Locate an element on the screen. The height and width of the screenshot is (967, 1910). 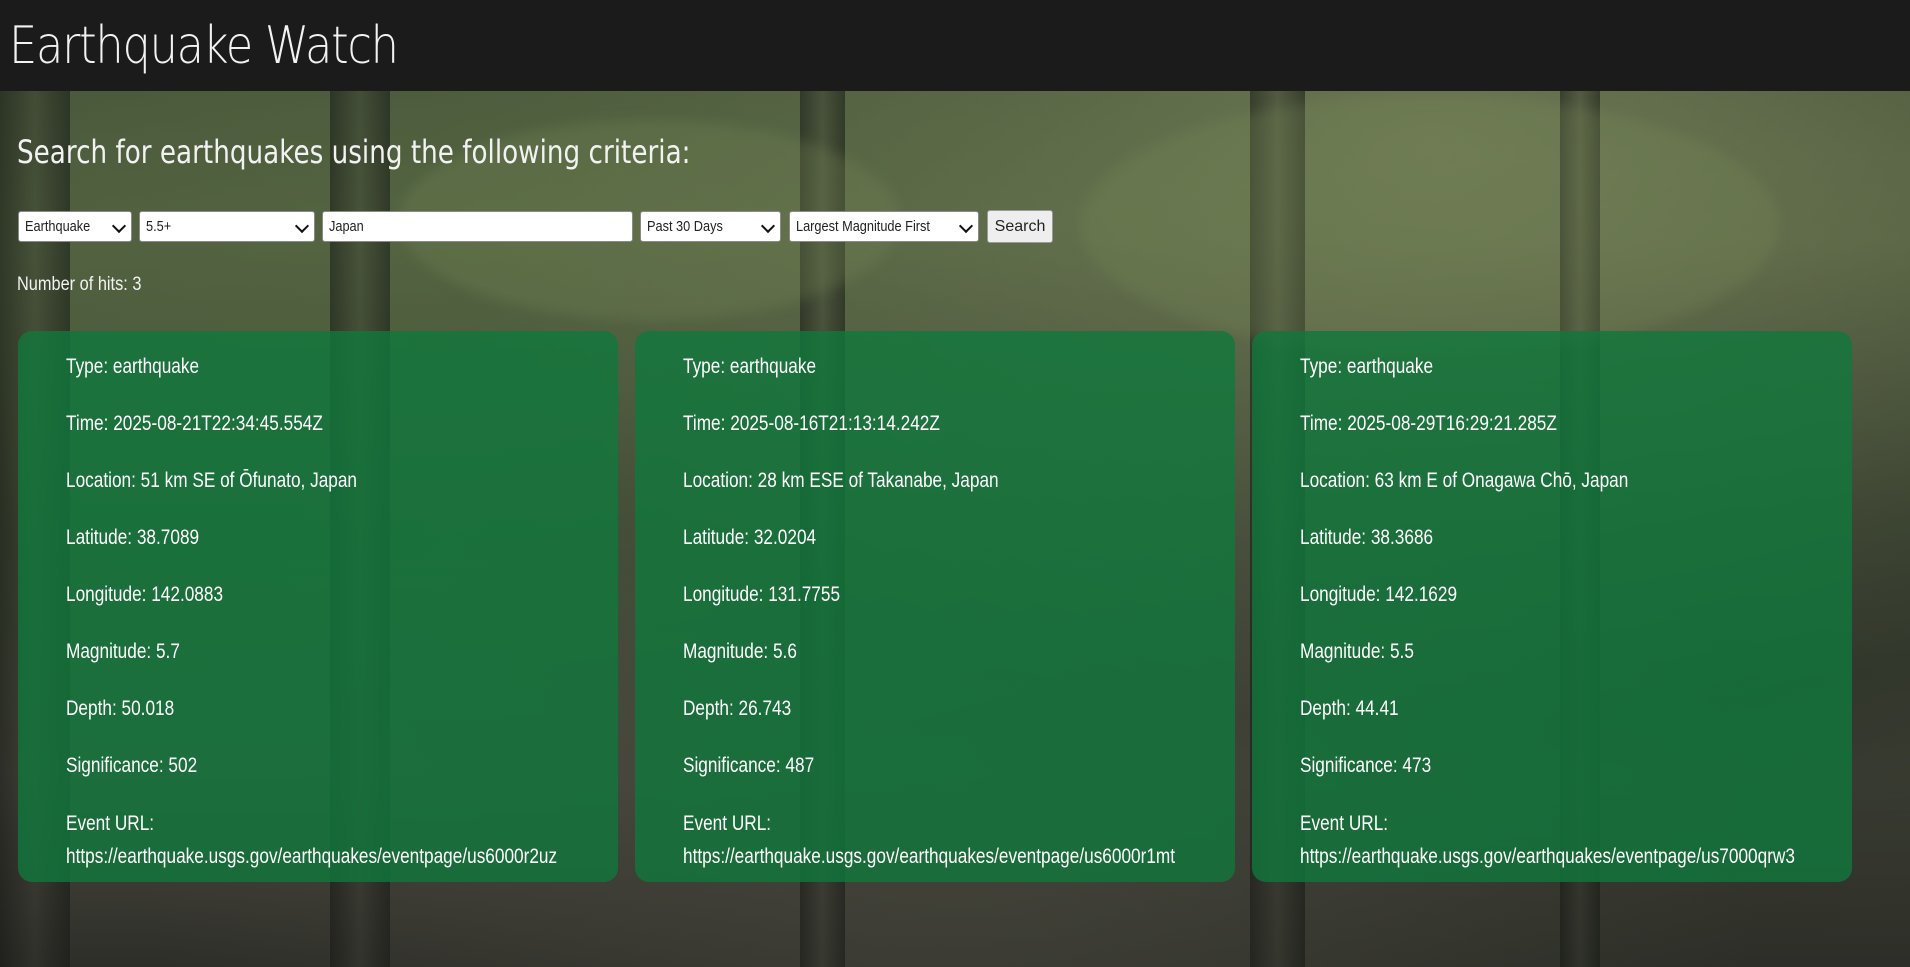
sort-order-select: Largest Magnitude First is located at coordinates (884, 226).